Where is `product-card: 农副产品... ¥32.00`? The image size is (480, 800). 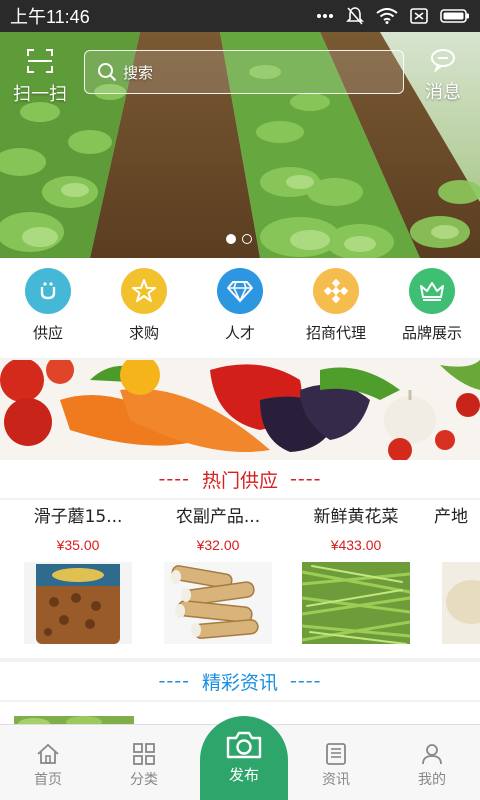
product-card: 农副产品... ¥32.00 is located at coordinates (218, 572).